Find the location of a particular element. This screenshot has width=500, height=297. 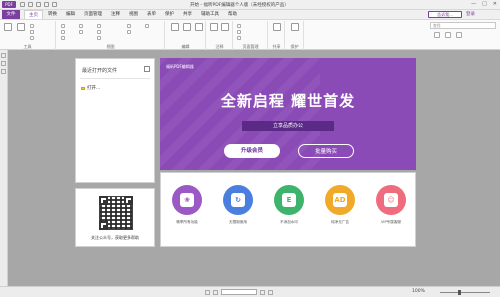

flower-icon: ❀ is located at coordinates (187, 200).